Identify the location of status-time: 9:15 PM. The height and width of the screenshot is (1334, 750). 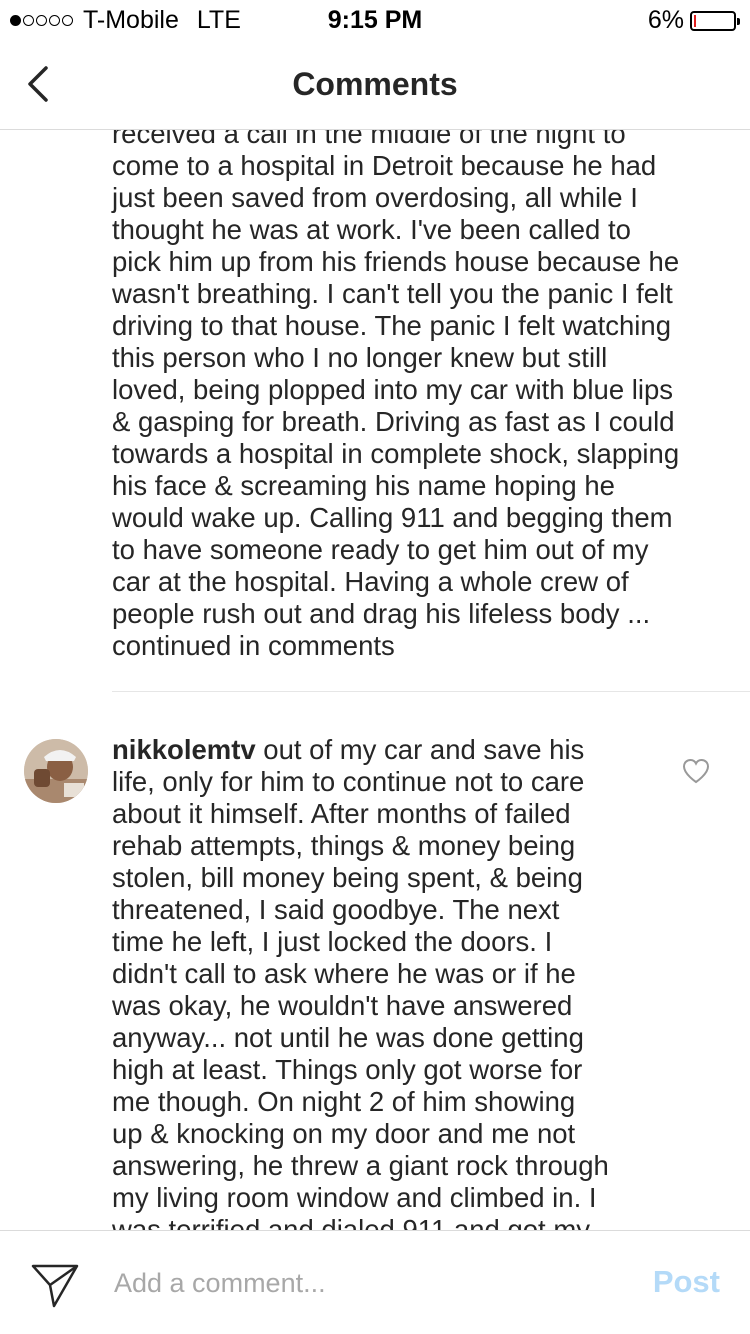
(375, 20).